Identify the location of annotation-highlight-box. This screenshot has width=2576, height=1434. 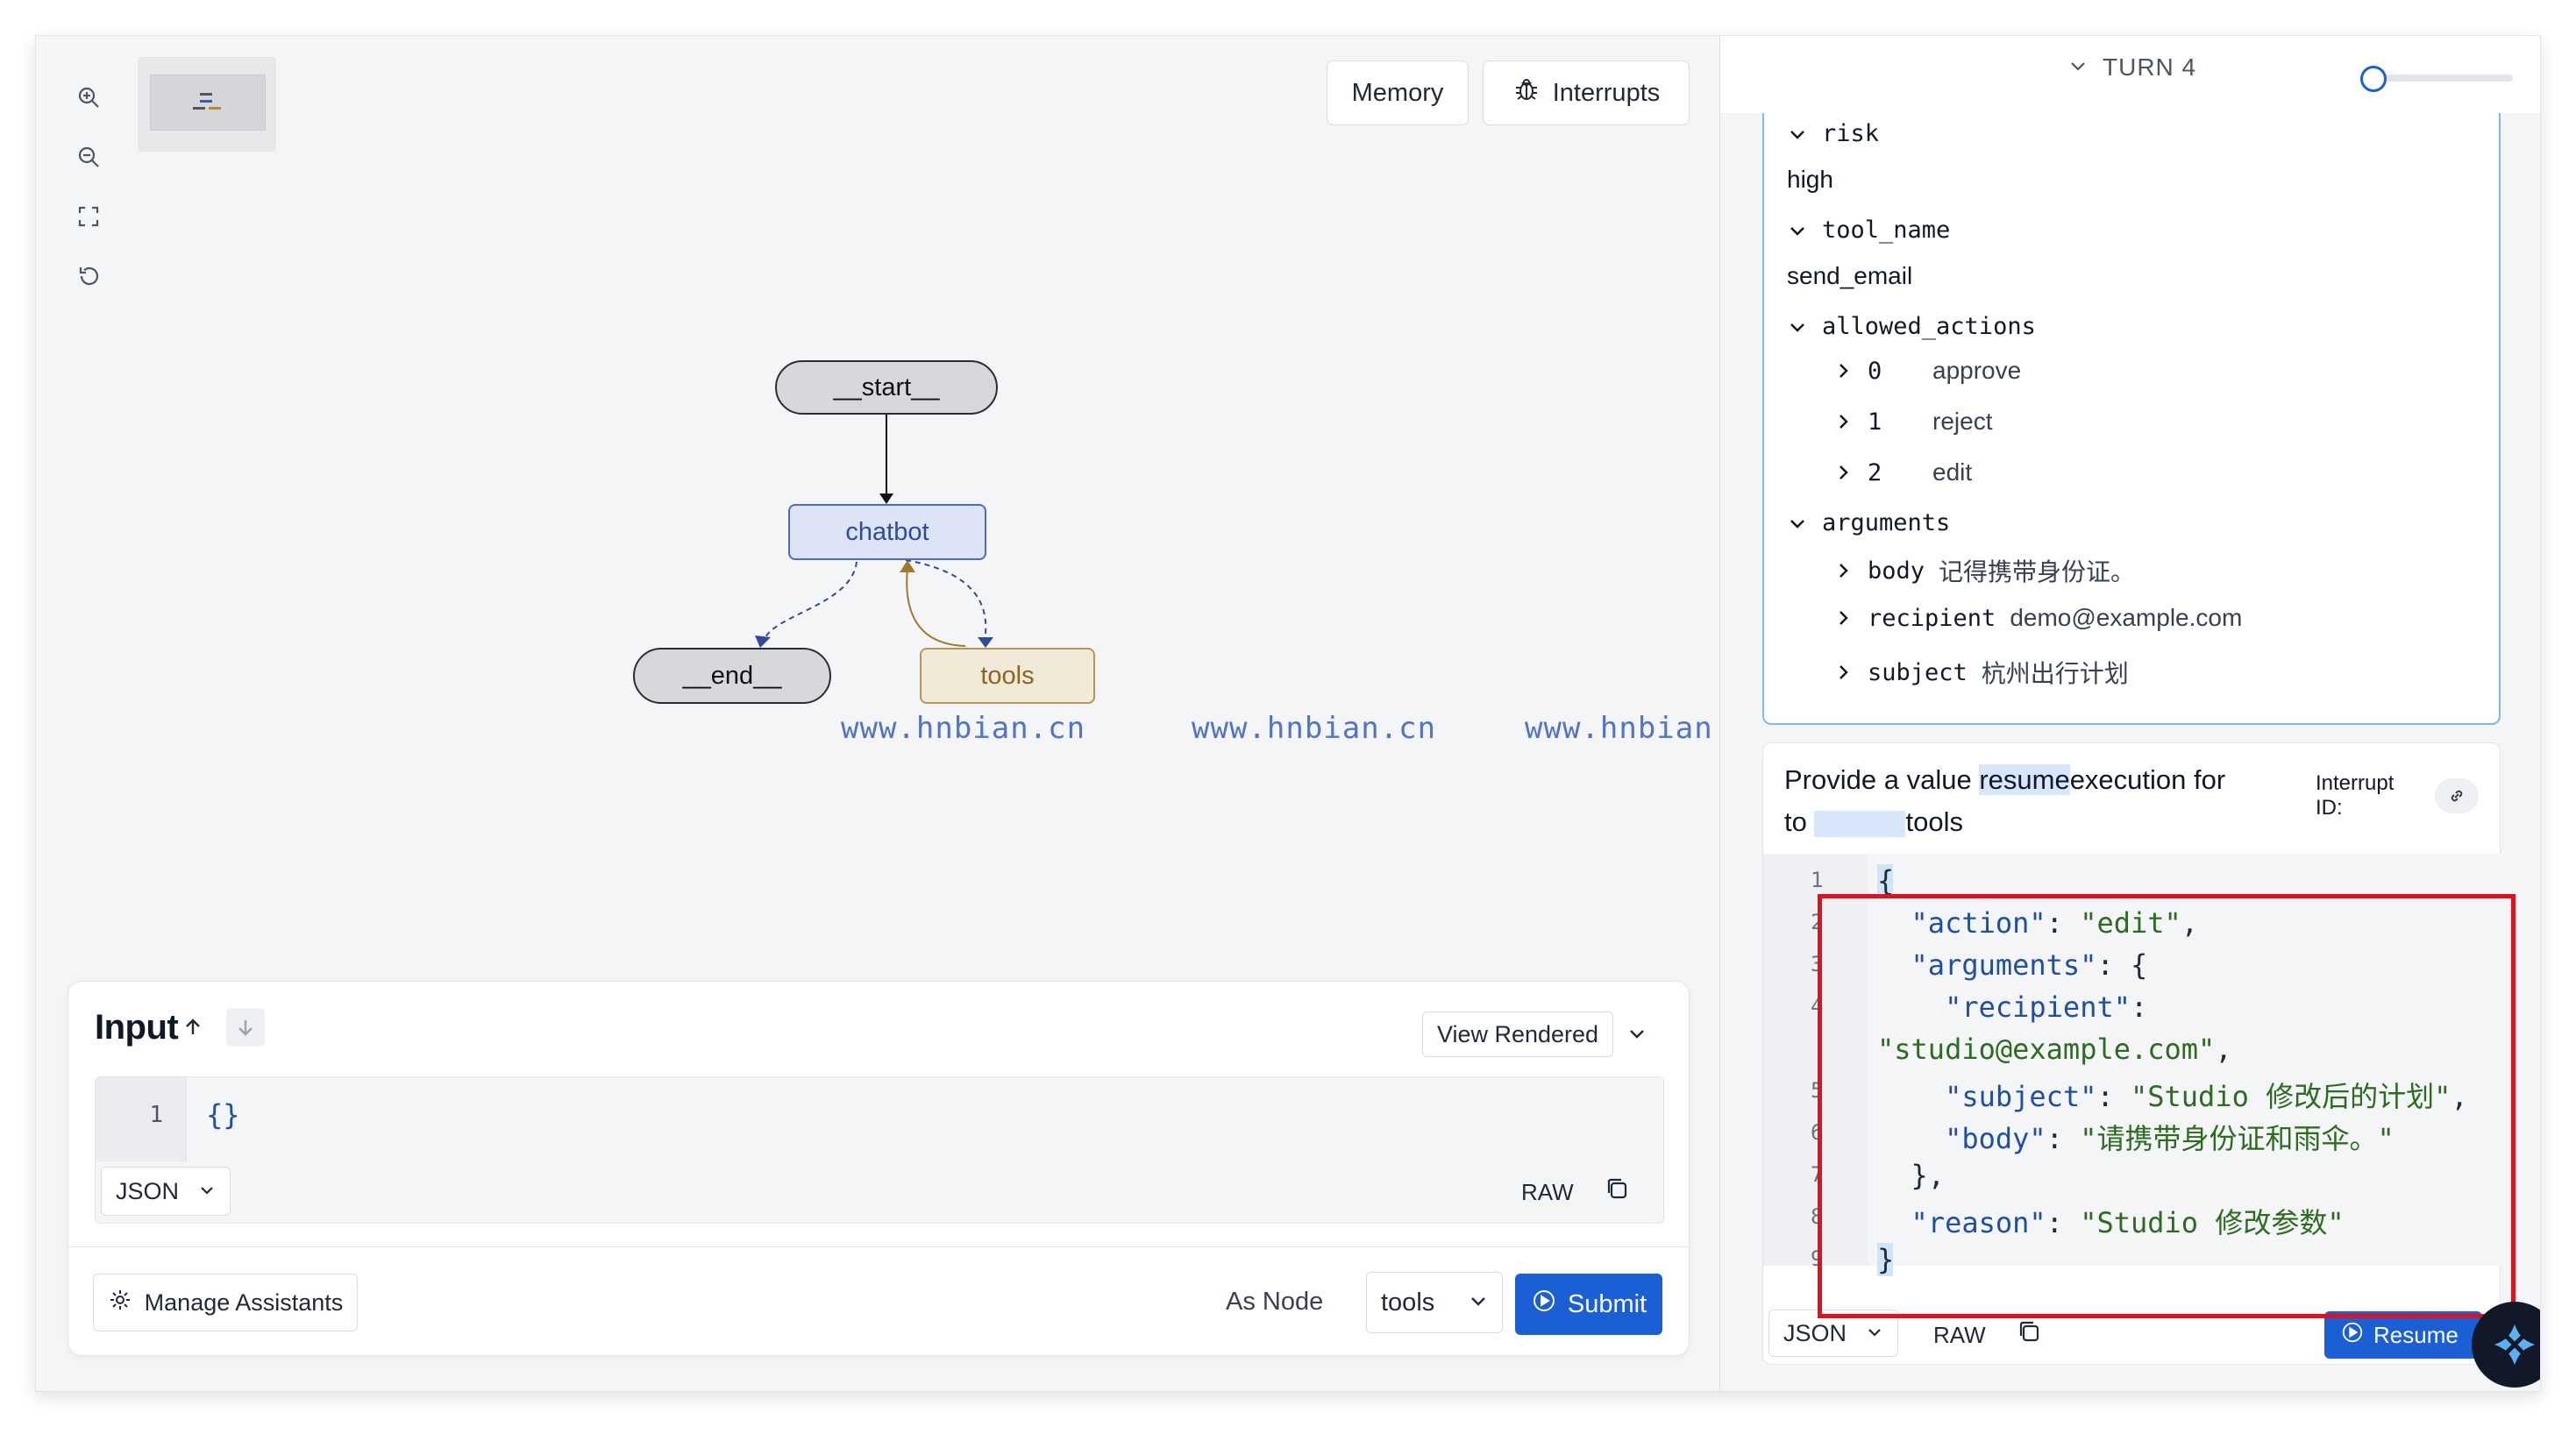
(2167, 1106).